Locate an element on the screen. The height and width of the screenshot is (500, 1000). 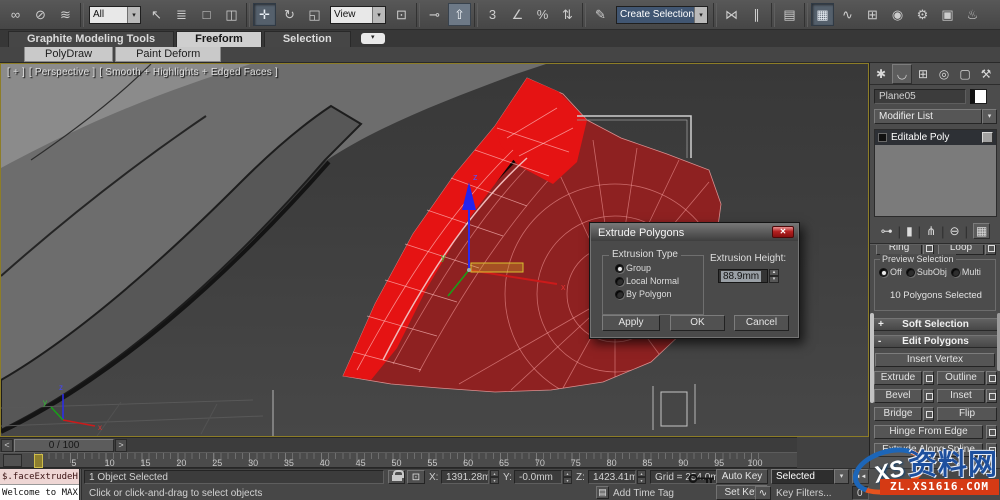
rollout-scrollbar-left is located at coordinates (872, 358).